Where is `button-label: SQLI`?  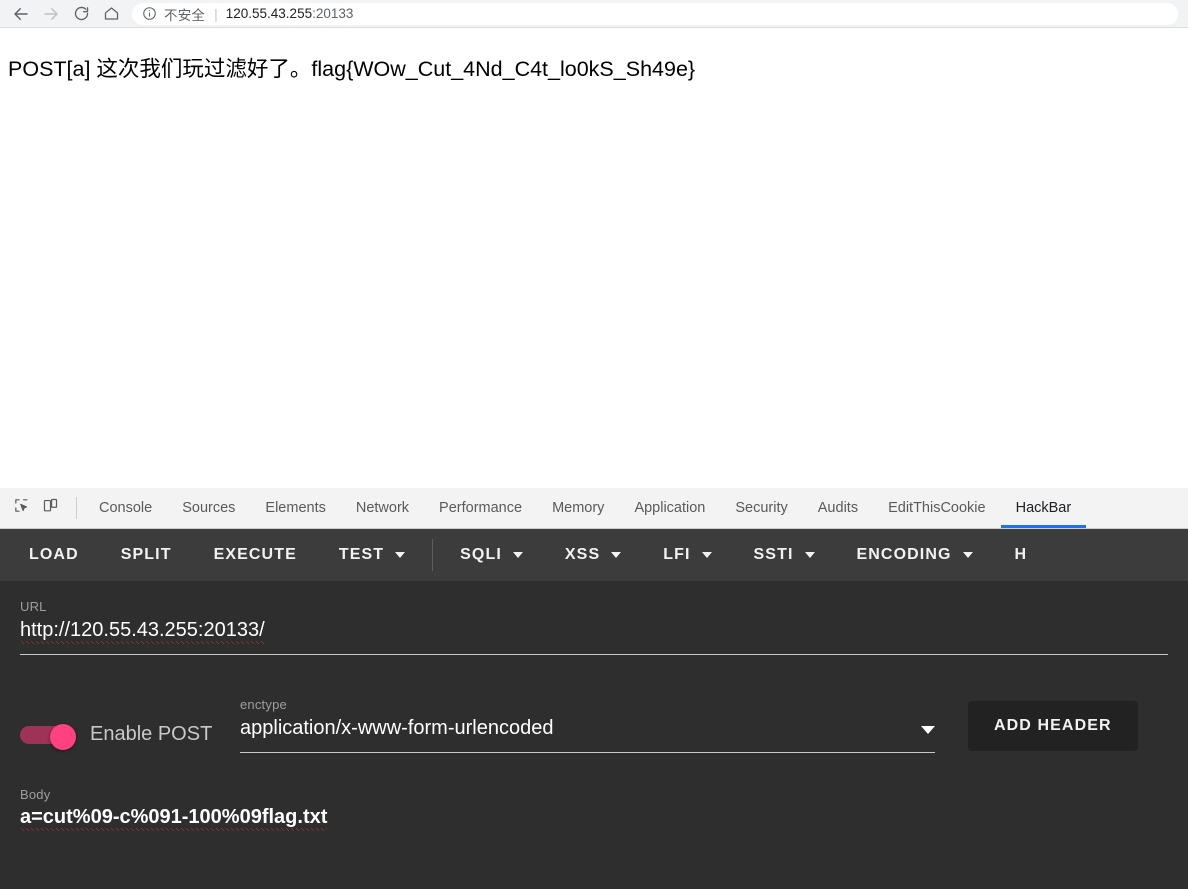
button-label: SQLI is located at coordinates (481, 554).